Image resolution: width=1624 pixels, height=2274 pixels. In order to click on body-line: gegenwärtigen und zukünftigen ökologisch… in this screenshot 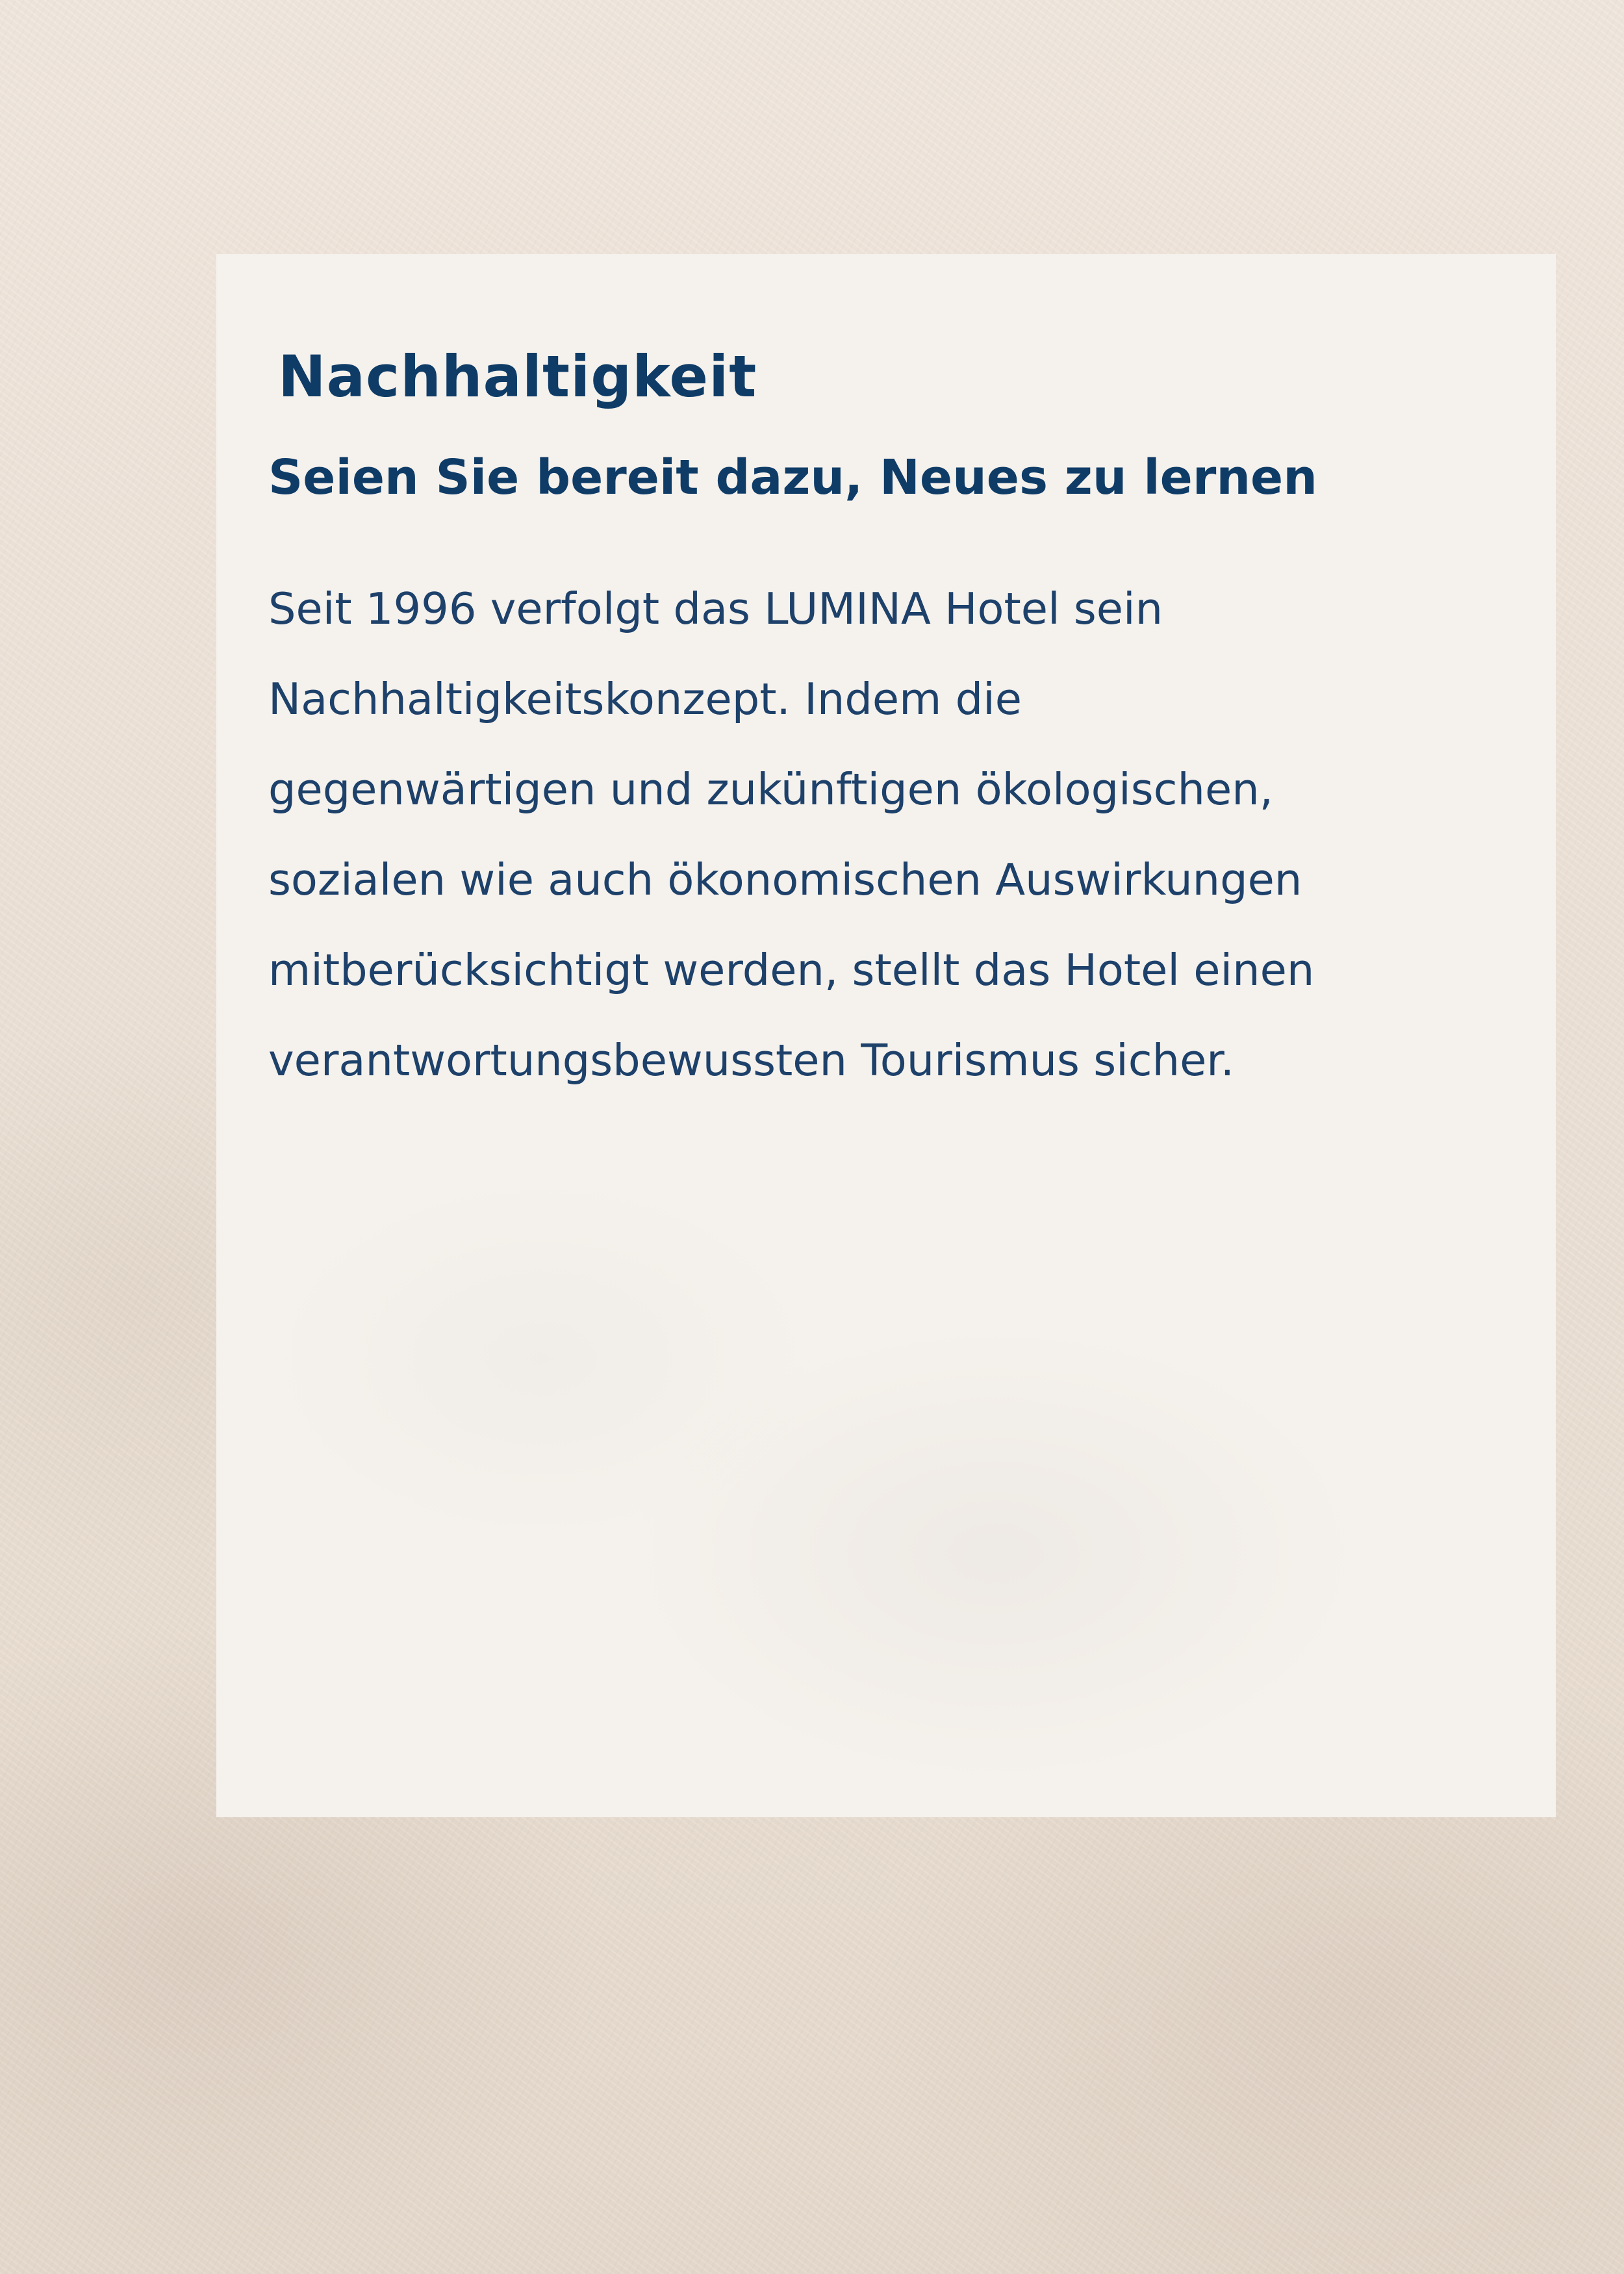, I will do `click(770, 789)`.